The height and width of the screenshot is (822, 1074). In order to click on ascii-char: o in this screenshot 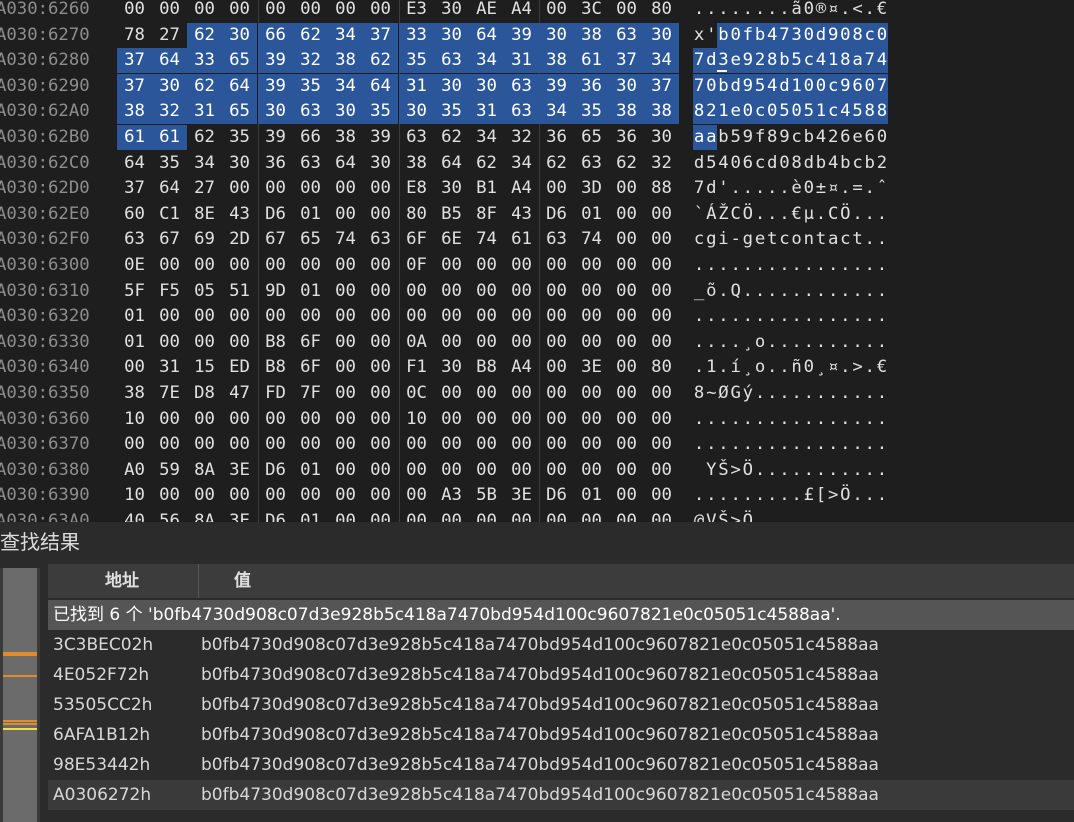, I will do `click(760, 367)`.